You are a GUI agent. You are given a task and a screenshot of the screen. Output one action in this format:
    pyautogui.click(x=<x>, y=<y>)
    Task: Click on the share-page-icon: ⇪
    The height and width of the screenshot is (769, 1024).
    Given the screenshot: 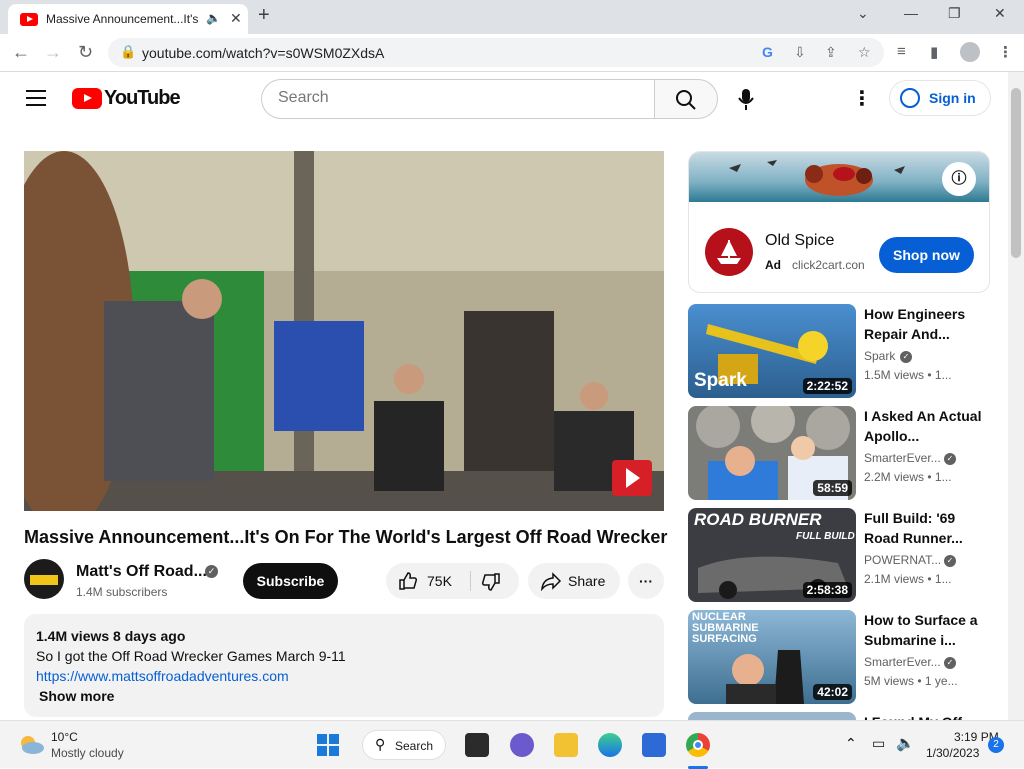 What is the action you would take?
    pyautogui.click(x=831, y=52)
    